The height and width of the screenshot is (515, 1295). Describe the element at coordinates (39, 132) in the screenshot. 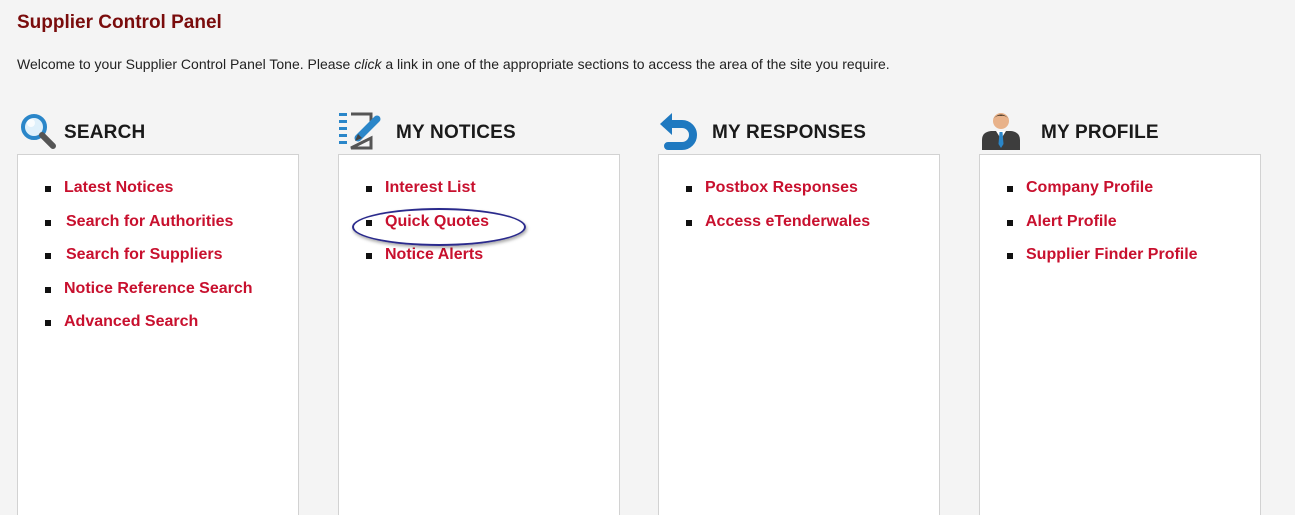

I see `magnifier-icon` at that location.